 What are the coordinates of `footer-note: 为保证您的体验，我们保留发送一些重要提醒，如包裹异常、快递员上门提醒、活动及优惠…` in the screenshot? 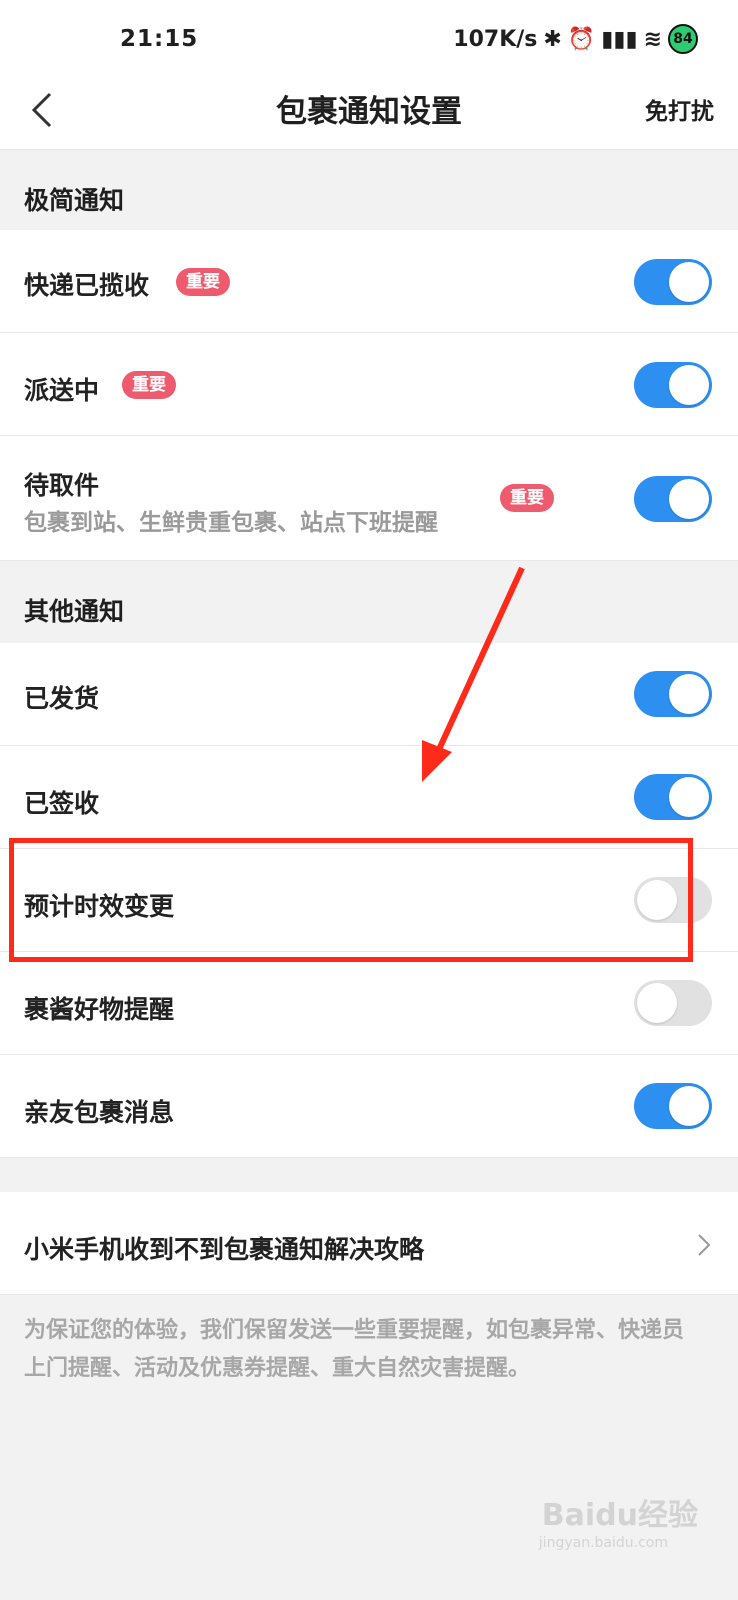 It's located at (354, 1349).